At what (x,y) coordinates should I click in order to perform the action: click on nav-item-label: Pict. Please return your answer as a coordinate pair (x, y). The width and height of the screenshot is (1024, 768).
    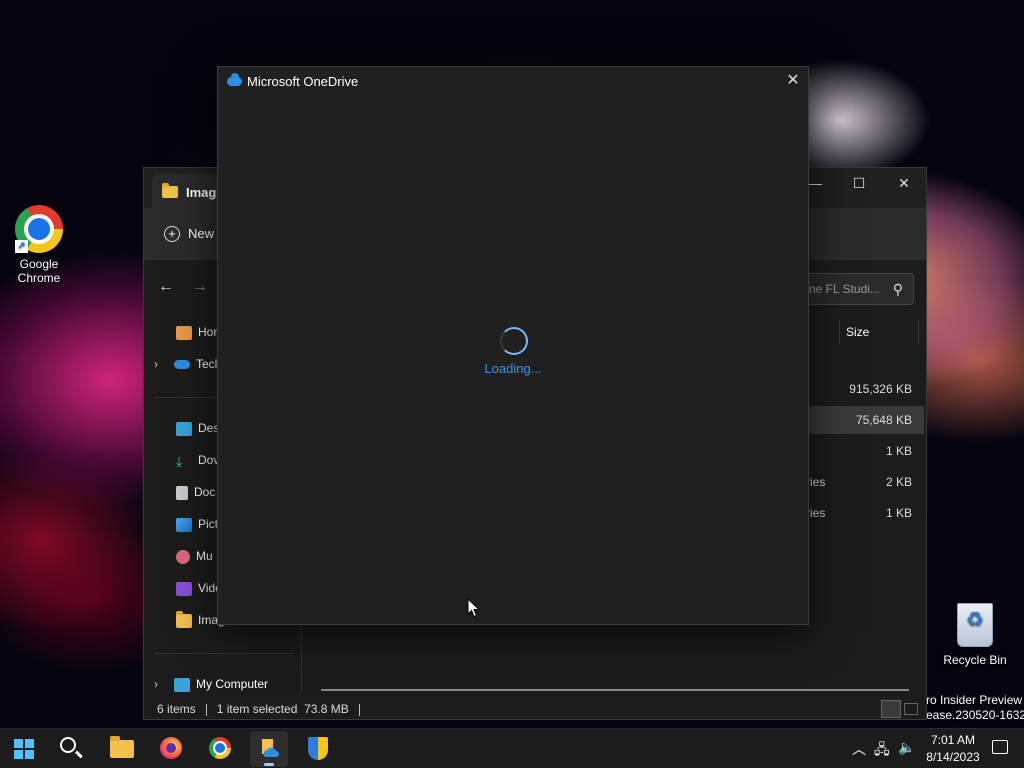
    Looking at the image, I should click on (208, 524).